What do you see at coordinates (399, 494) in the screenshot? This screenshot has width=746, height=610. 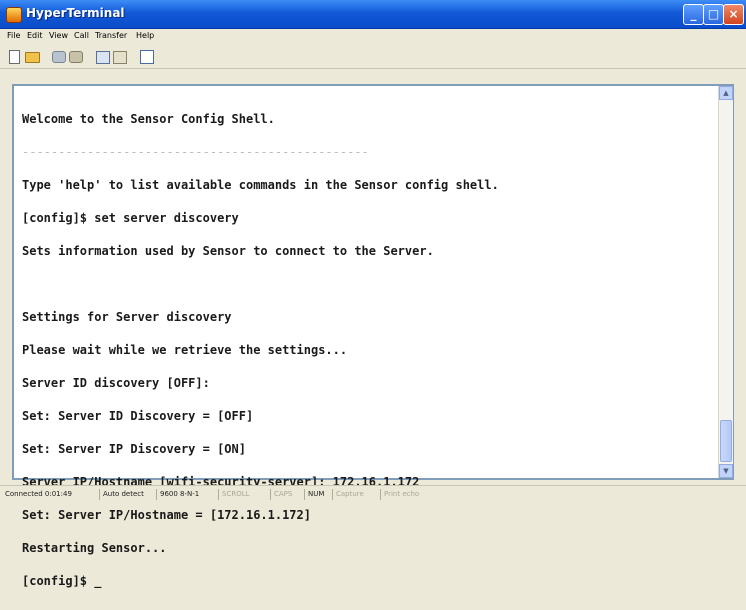 I see `status-print-echo: Print echo` at bounding box center [399, 494].